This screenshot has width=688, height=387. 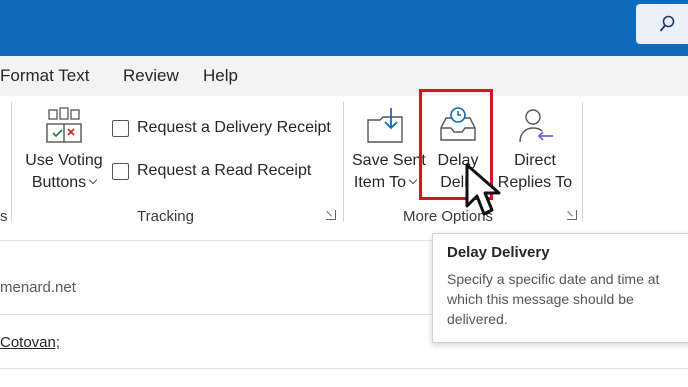 I want to click on tooltip-description-line: which this message should be, so click(x=540, y=299).